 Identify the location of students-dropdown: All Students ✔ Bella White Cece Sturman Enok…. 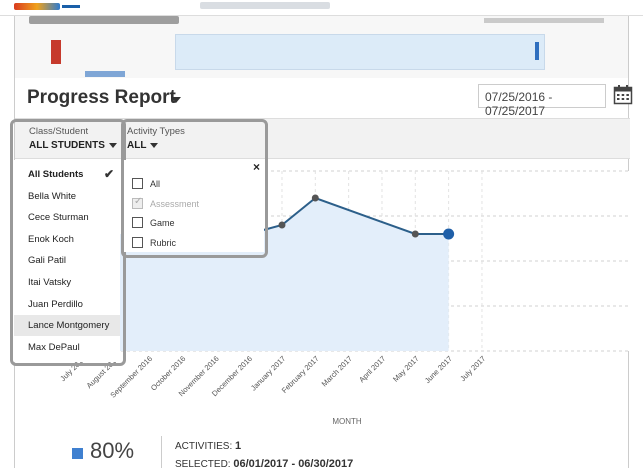
(67, 261).